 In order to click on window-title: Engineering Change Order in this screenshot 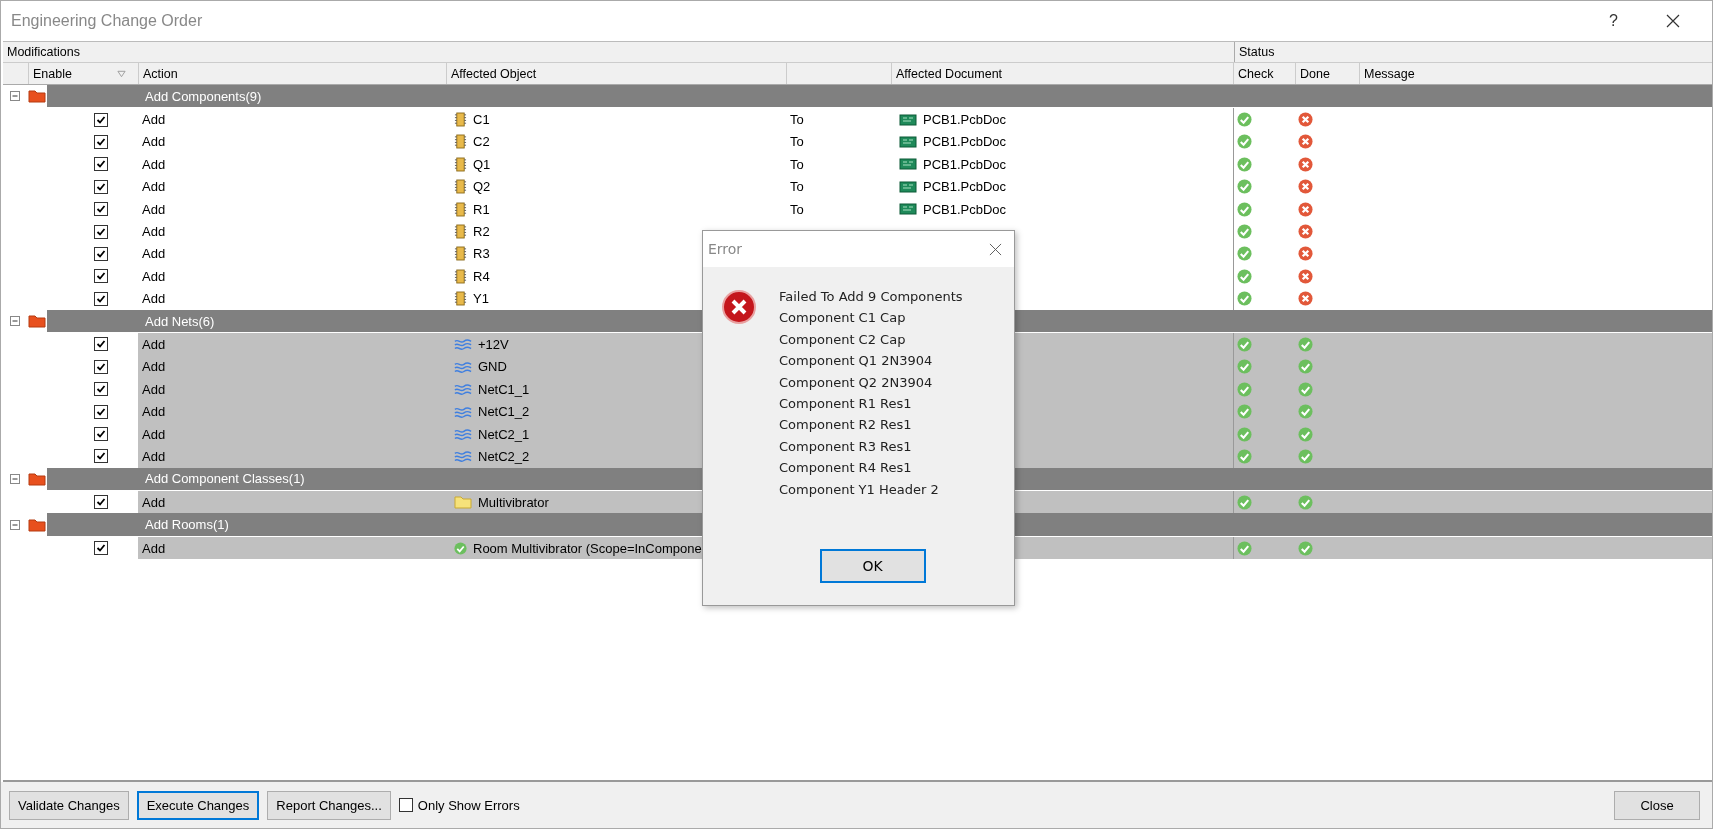, I will do `click(107, 21)`.